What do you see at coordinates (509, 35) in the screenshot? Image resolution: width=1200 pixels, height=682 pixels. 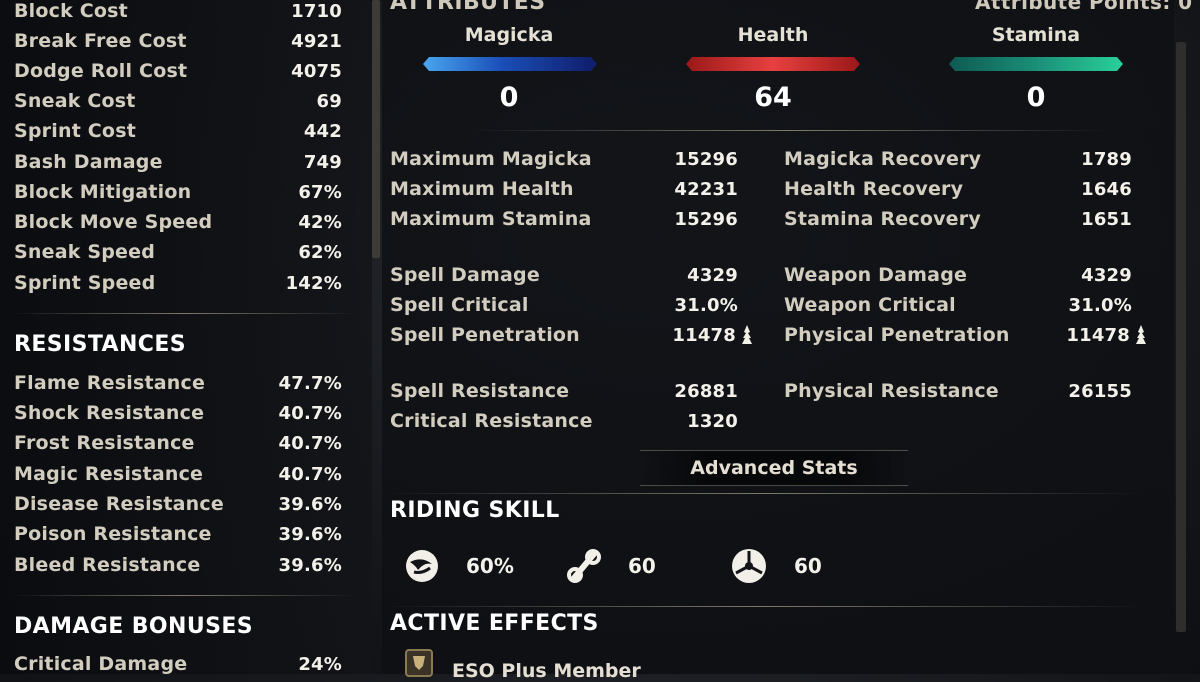 I see `magicka-label: Magicka` at bounding box center [509, 35].